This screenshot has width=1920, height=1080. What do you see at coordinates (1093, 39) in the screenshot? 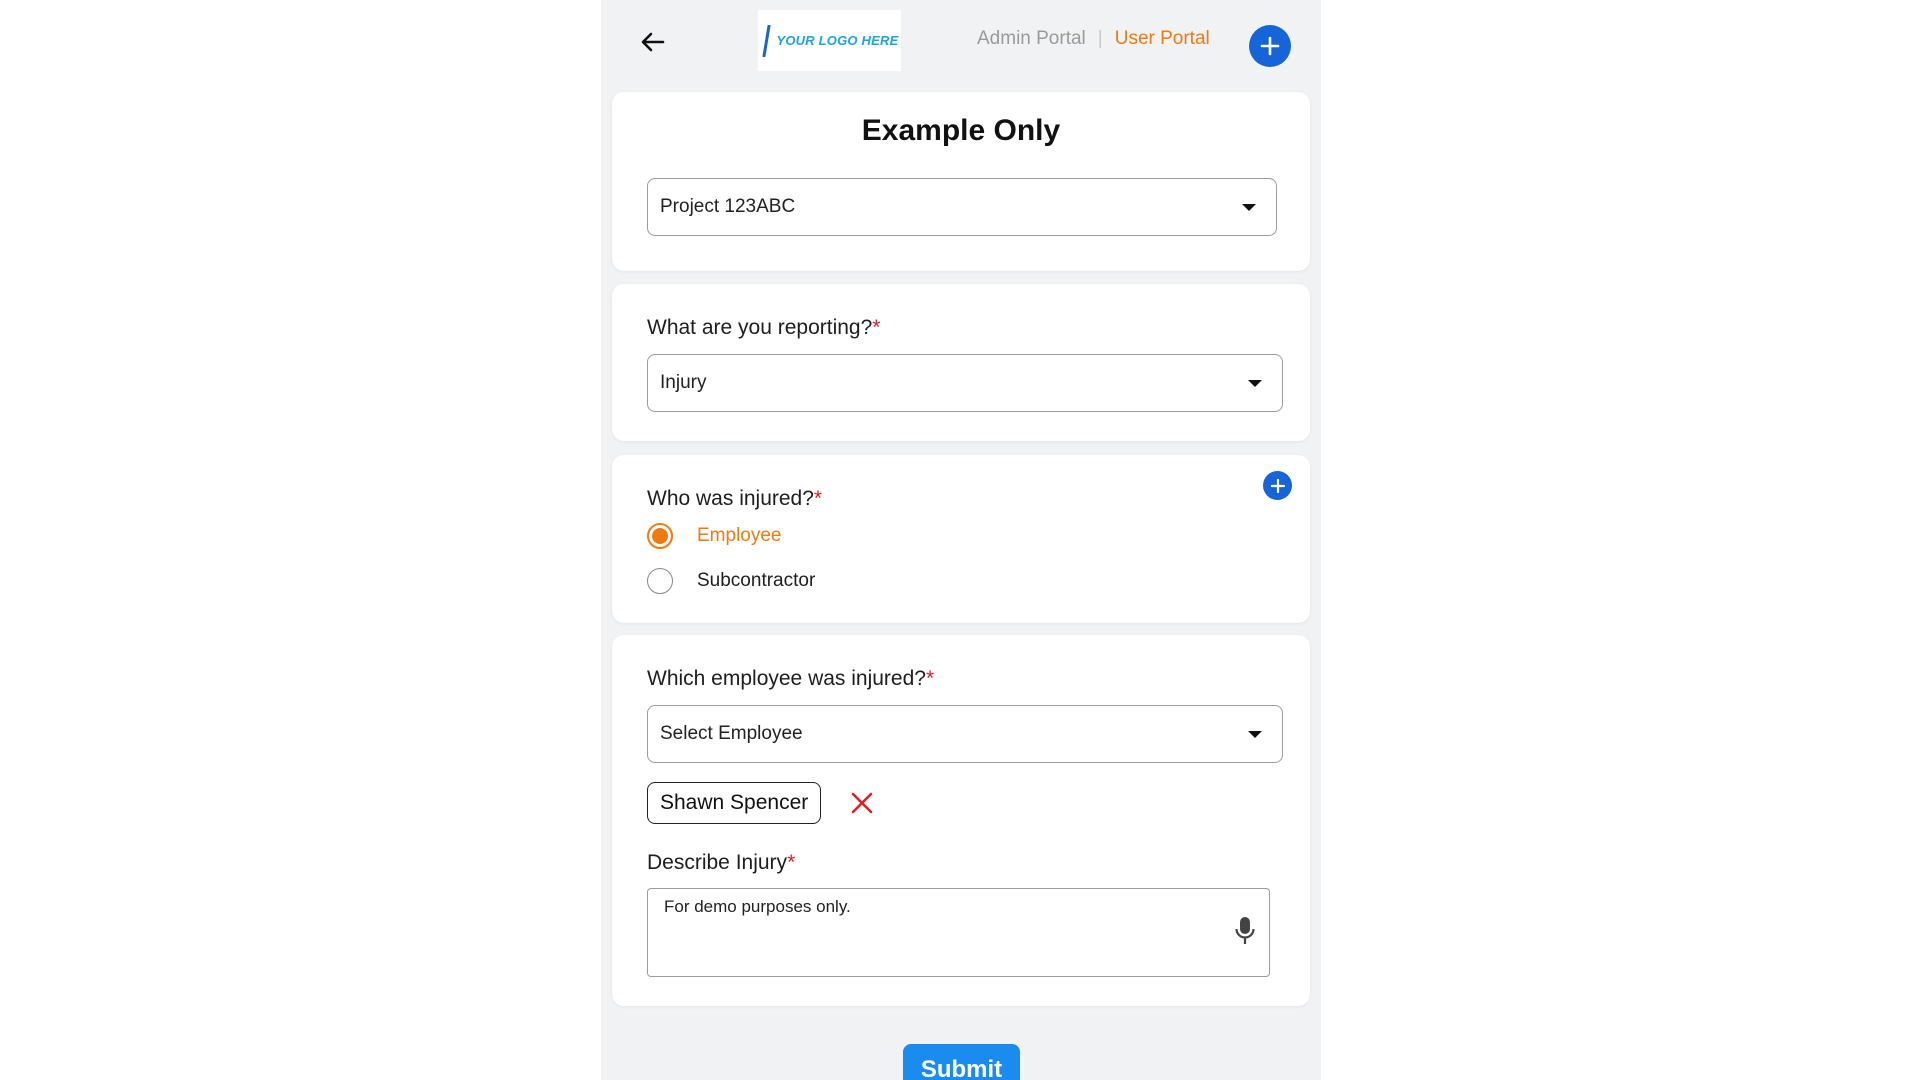
I see `portal-switcher: Admin Portal | User Portal` at bounding box center [1093, 39].